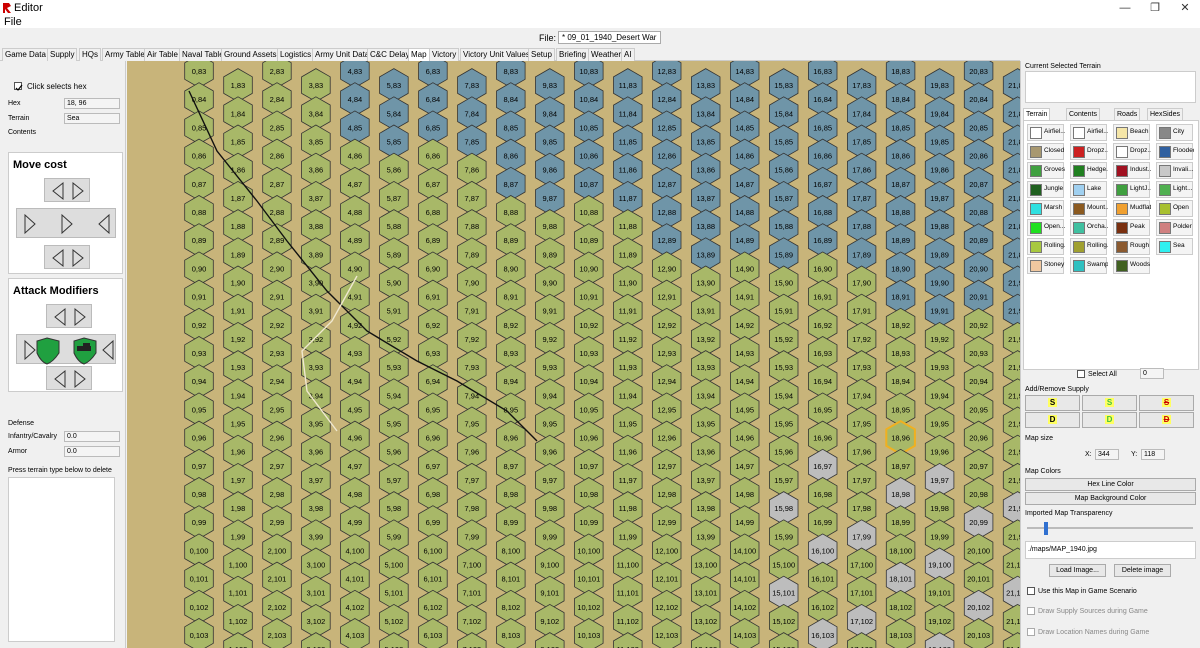 The image size is (1200, 648). Describe the element at coordinates (342, 54) in the screenshot. I see `tab-army-unit-data: Army Unit Data` at that location.